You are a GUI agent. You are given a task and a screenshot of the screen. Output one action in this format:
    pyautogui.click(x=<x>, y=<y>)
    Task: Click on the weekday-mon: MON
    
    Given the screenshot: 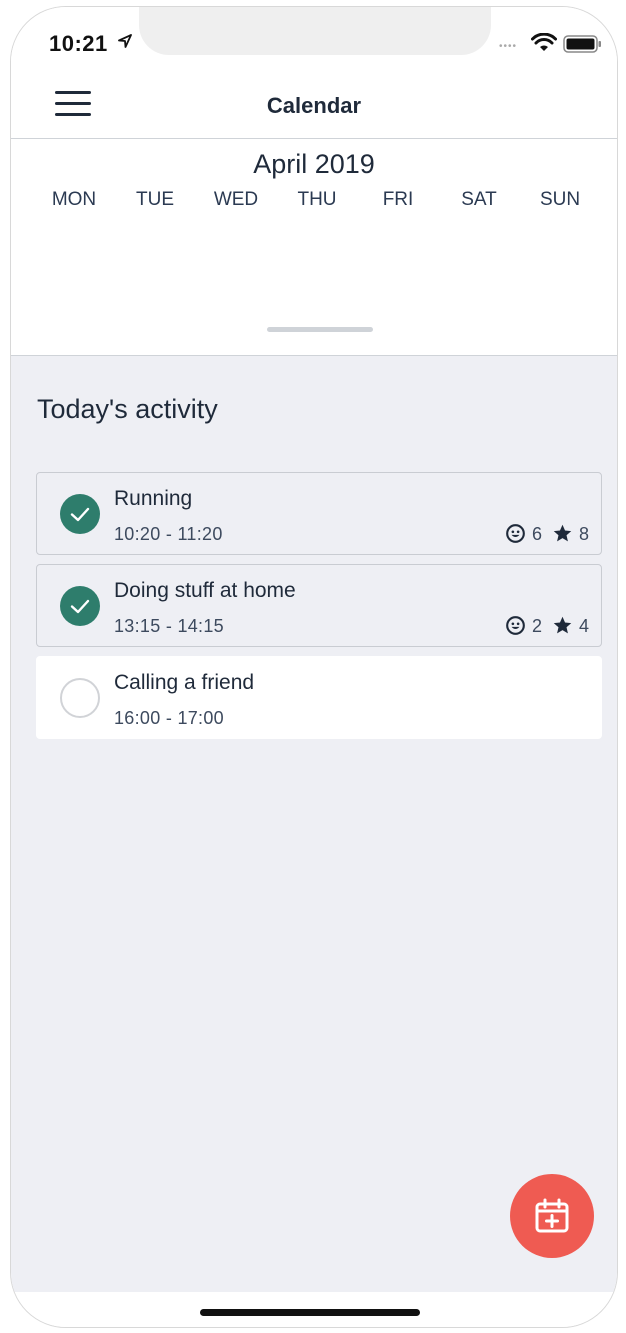 What is the action you would take?
    pyautogui.click(x=74, y=199)
    